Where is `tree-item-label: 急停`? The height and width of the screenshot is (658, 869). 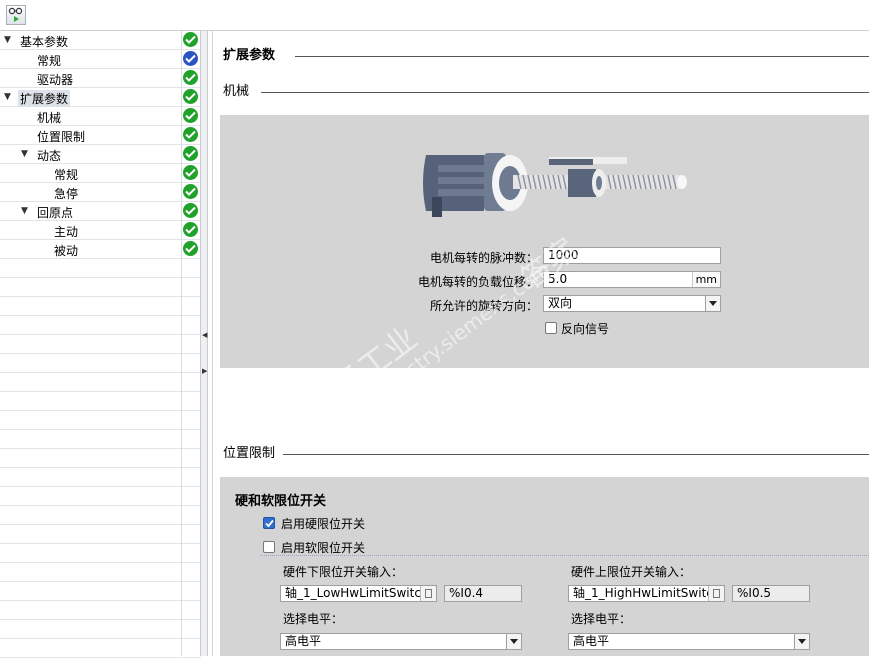
tree-item-label: 急停 is located at coordinates (66, 194).